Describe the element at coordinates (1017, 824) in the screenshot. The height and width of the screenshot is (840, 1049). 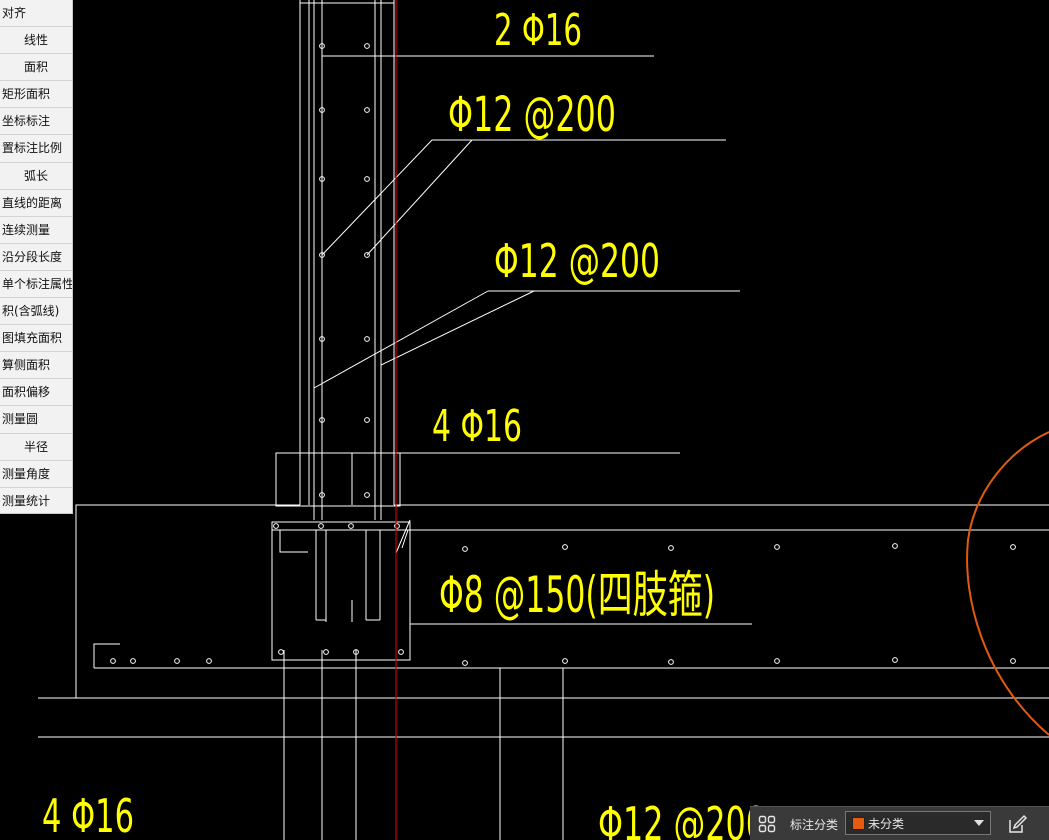
I see `edit-icon` at that location.